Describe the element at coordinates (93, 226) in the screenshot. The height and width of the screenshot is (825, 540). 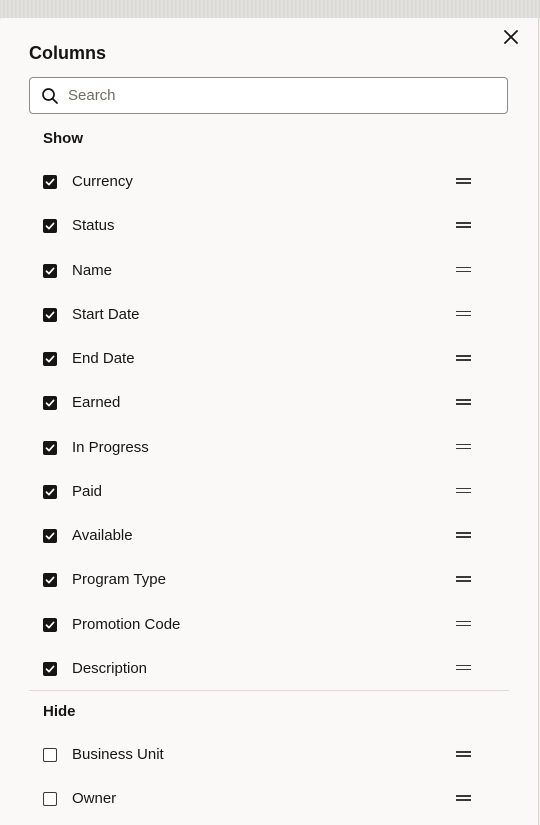
I see `column-label: Status` at that location.